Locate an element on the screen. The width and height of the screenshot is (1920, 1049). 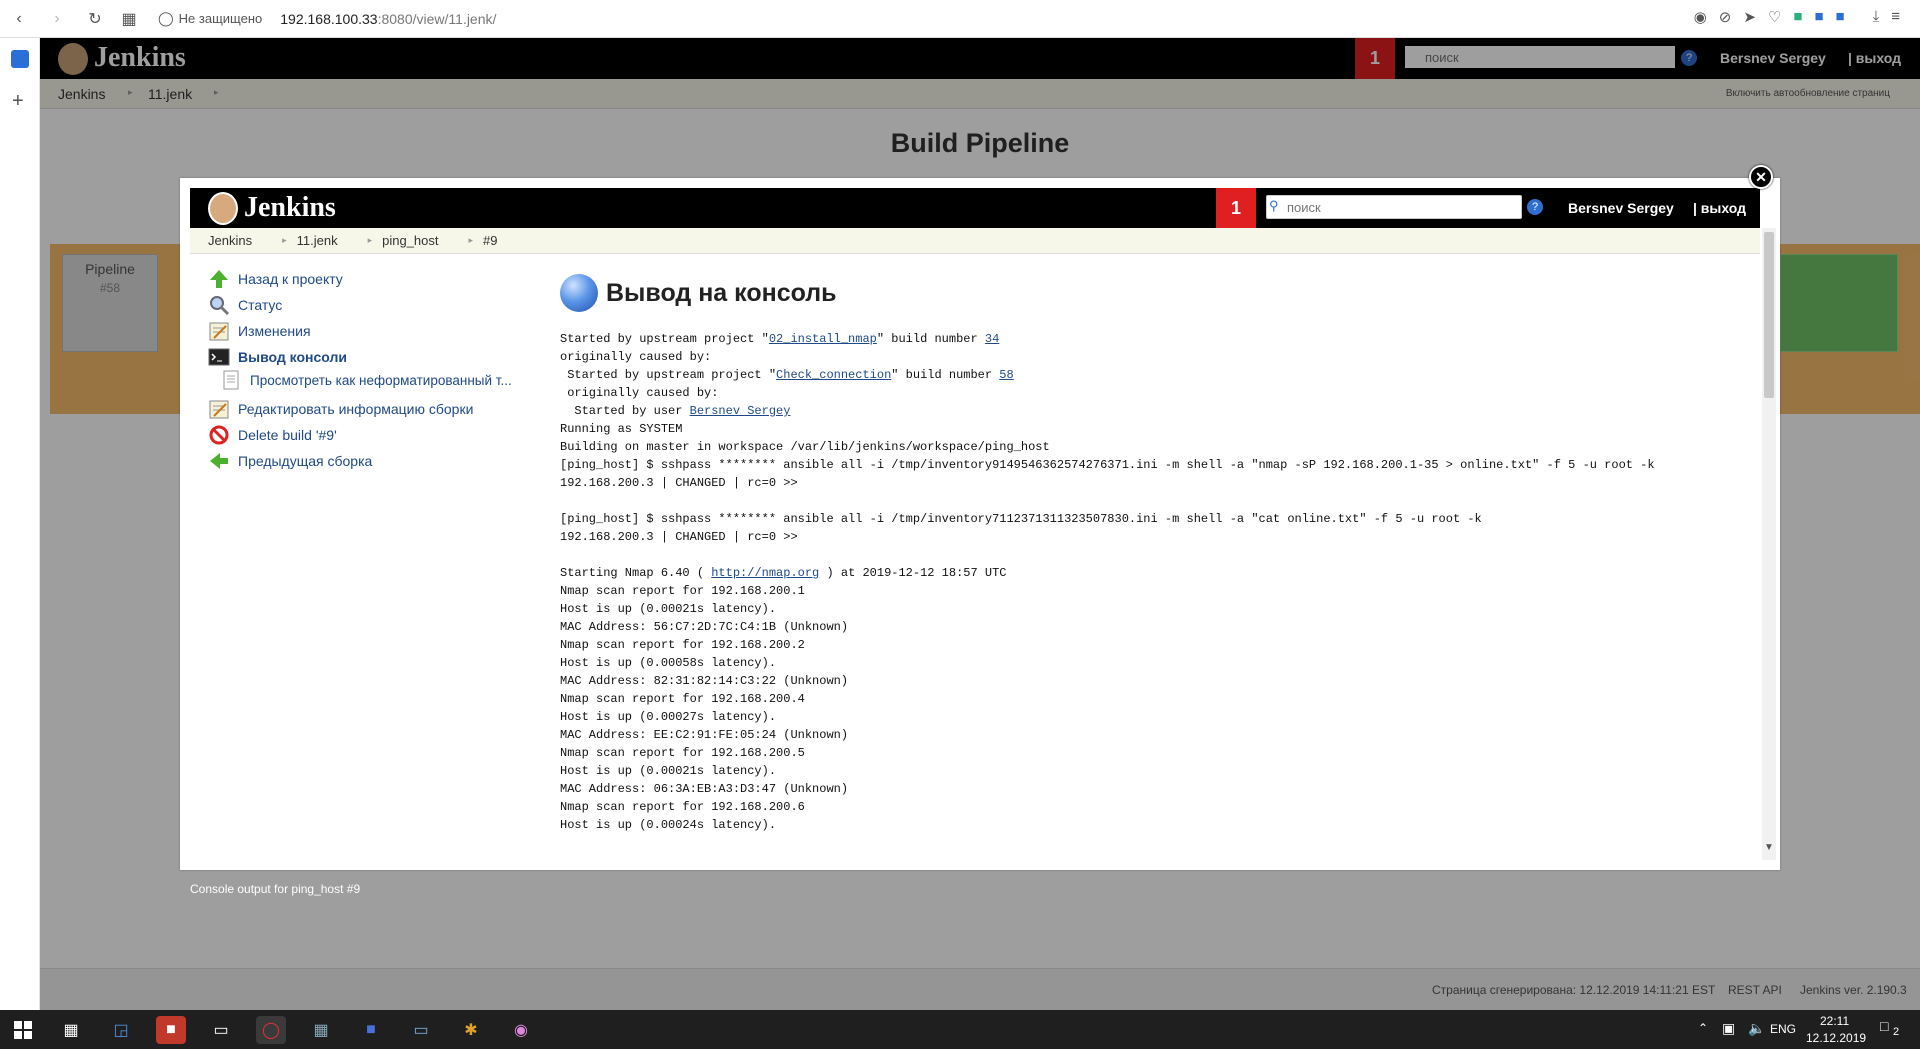
globe-icon: ◯ is located at coordinates (166, 18).